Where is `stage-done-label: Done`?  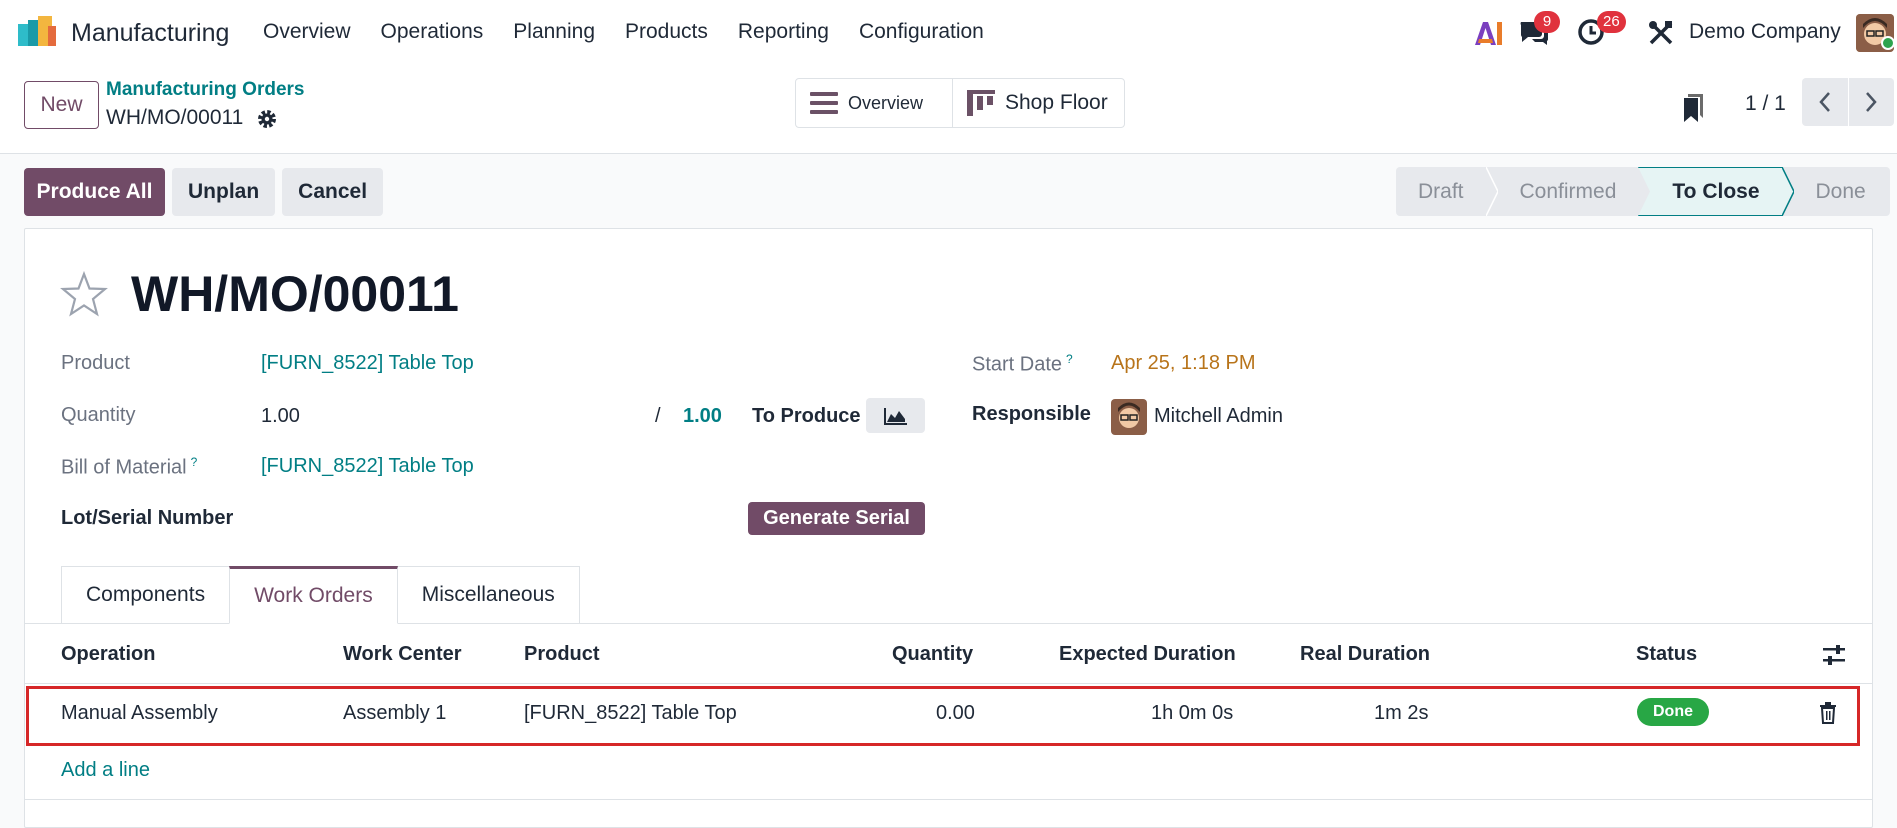
stage-done-label: Done is located at coordinates (1840, 191).